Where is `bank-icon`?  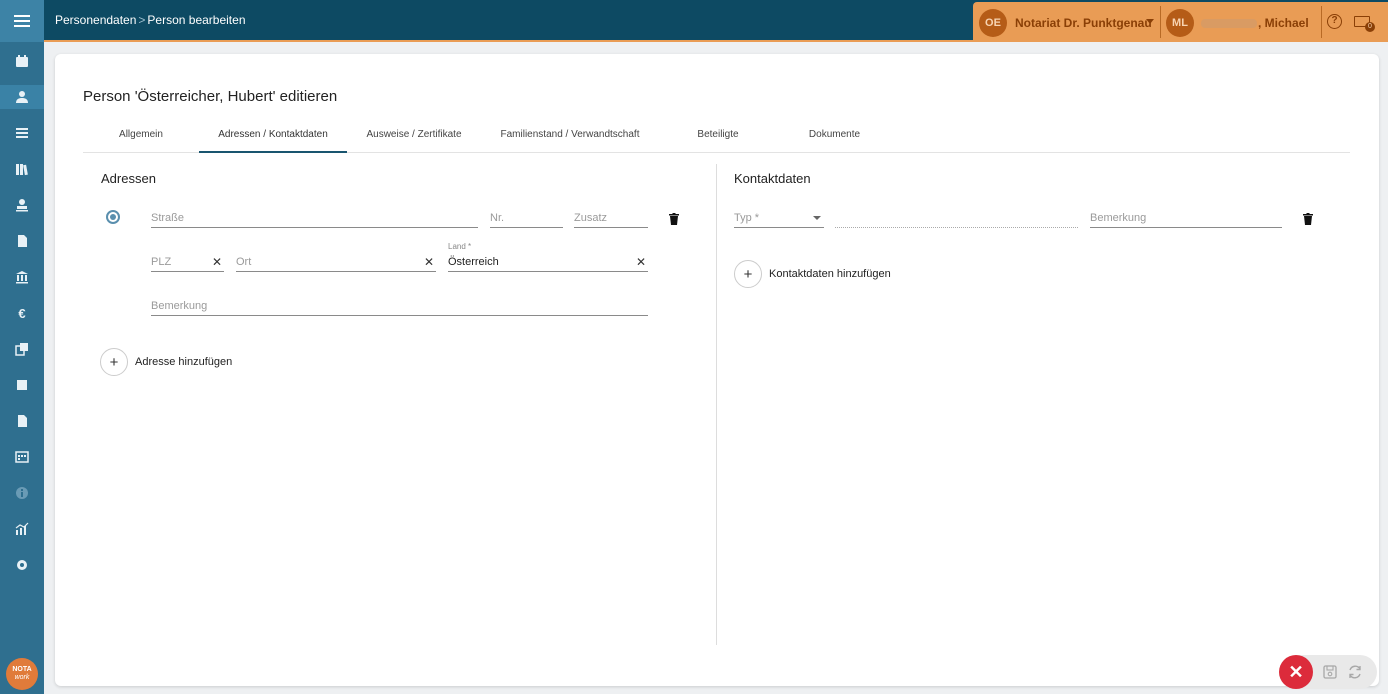 bank-icon is located at coordinates (22, 277).